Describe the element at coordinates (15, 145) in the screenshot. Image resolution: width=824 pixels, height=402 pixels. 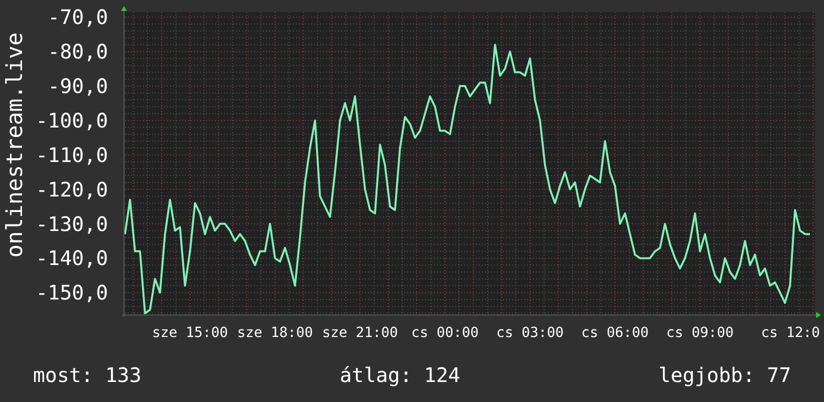
I see `y-axis-title: onlinestream.live` at that location.